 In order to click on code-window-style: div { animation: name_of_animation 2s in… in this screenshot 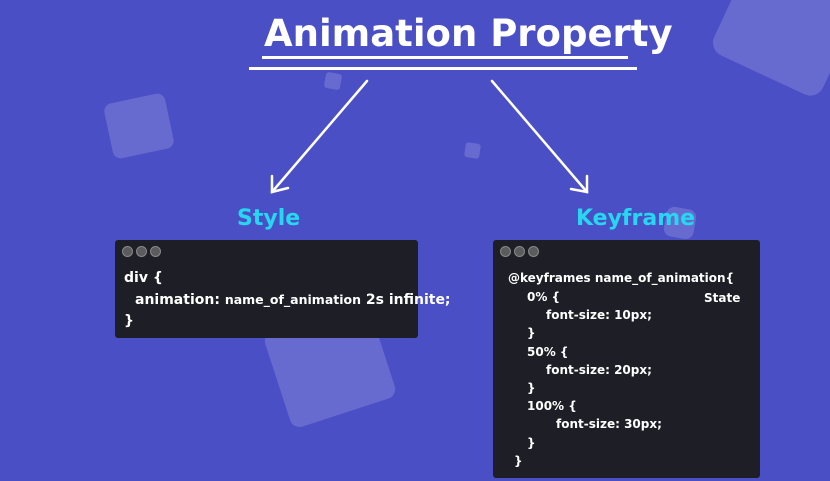, I will do `click(283, 289)`.